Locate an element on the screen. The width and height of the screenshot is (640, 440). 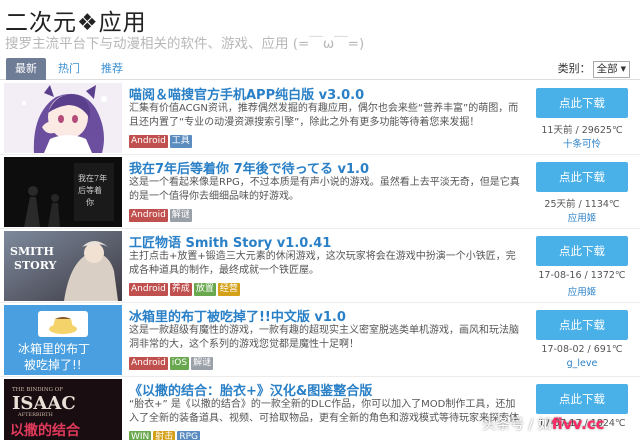
watermark-text: 头条号 / 如 is located at coordinates (517, 425).